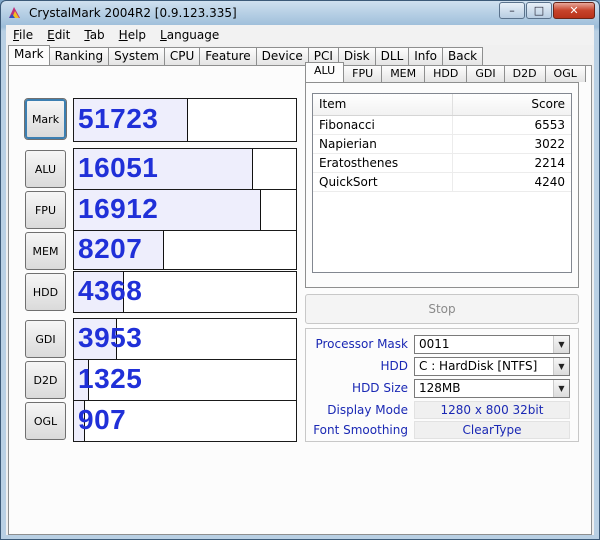  Describe the element at coordinates (45, 251) in the screenshot. I see `mem-button: MEM` at that location.